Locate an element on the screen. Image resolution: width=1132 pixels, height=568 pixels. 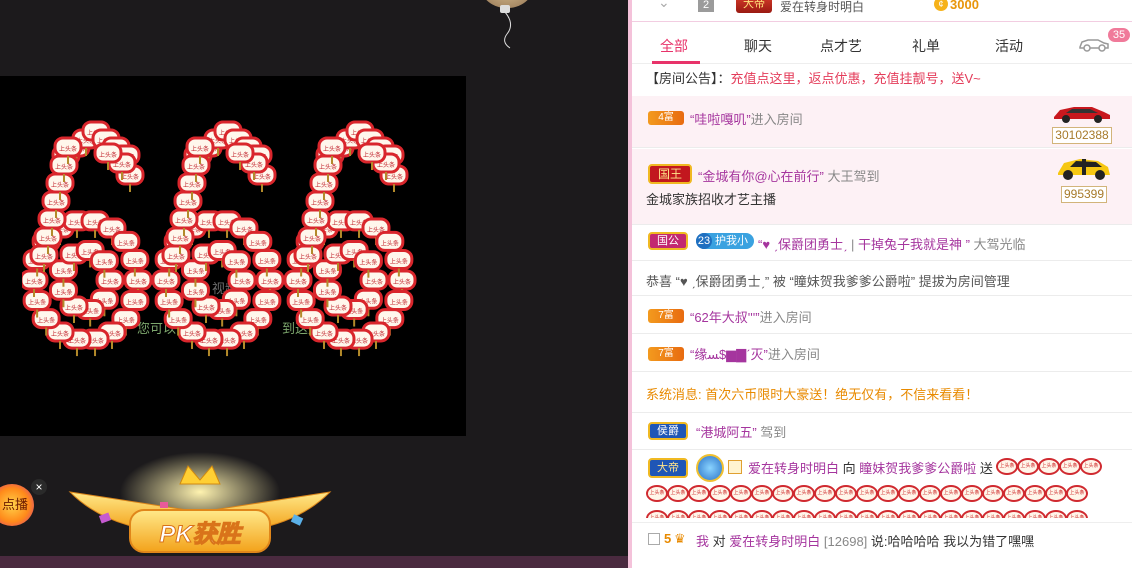
user-name: “62年大叔'''” is located at coordinates (725, 317).